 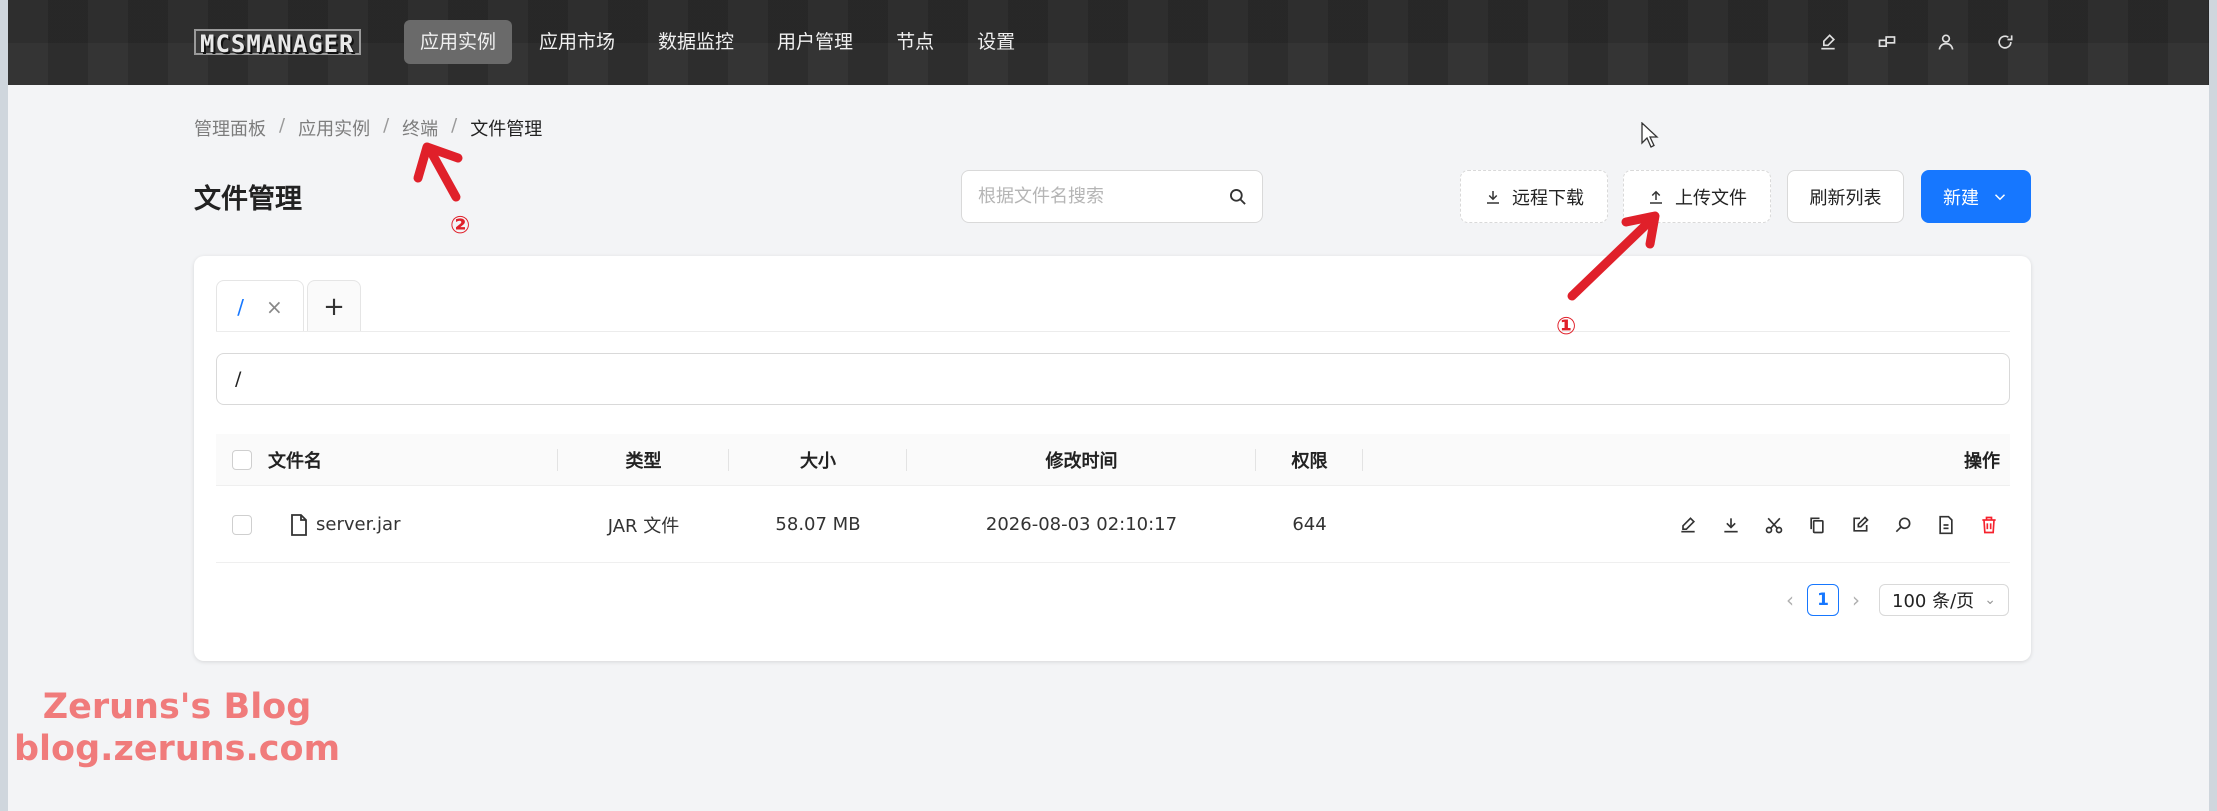 What do you see at coordinates (1081, 459) in the screenshot?
I see `column-header-modified: 修改时间` at bounding box center [1081, 459].